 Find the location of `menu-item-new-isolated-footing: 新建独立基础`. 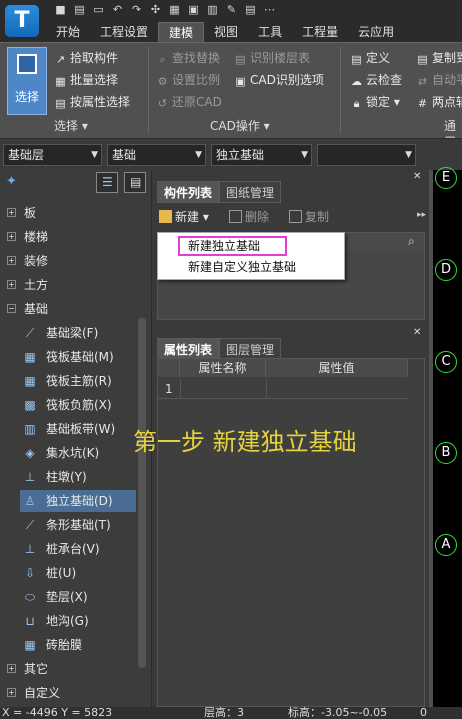

menu-item-new-isolated-footing: 新建独立基础 is located at coordinates (224, 246).